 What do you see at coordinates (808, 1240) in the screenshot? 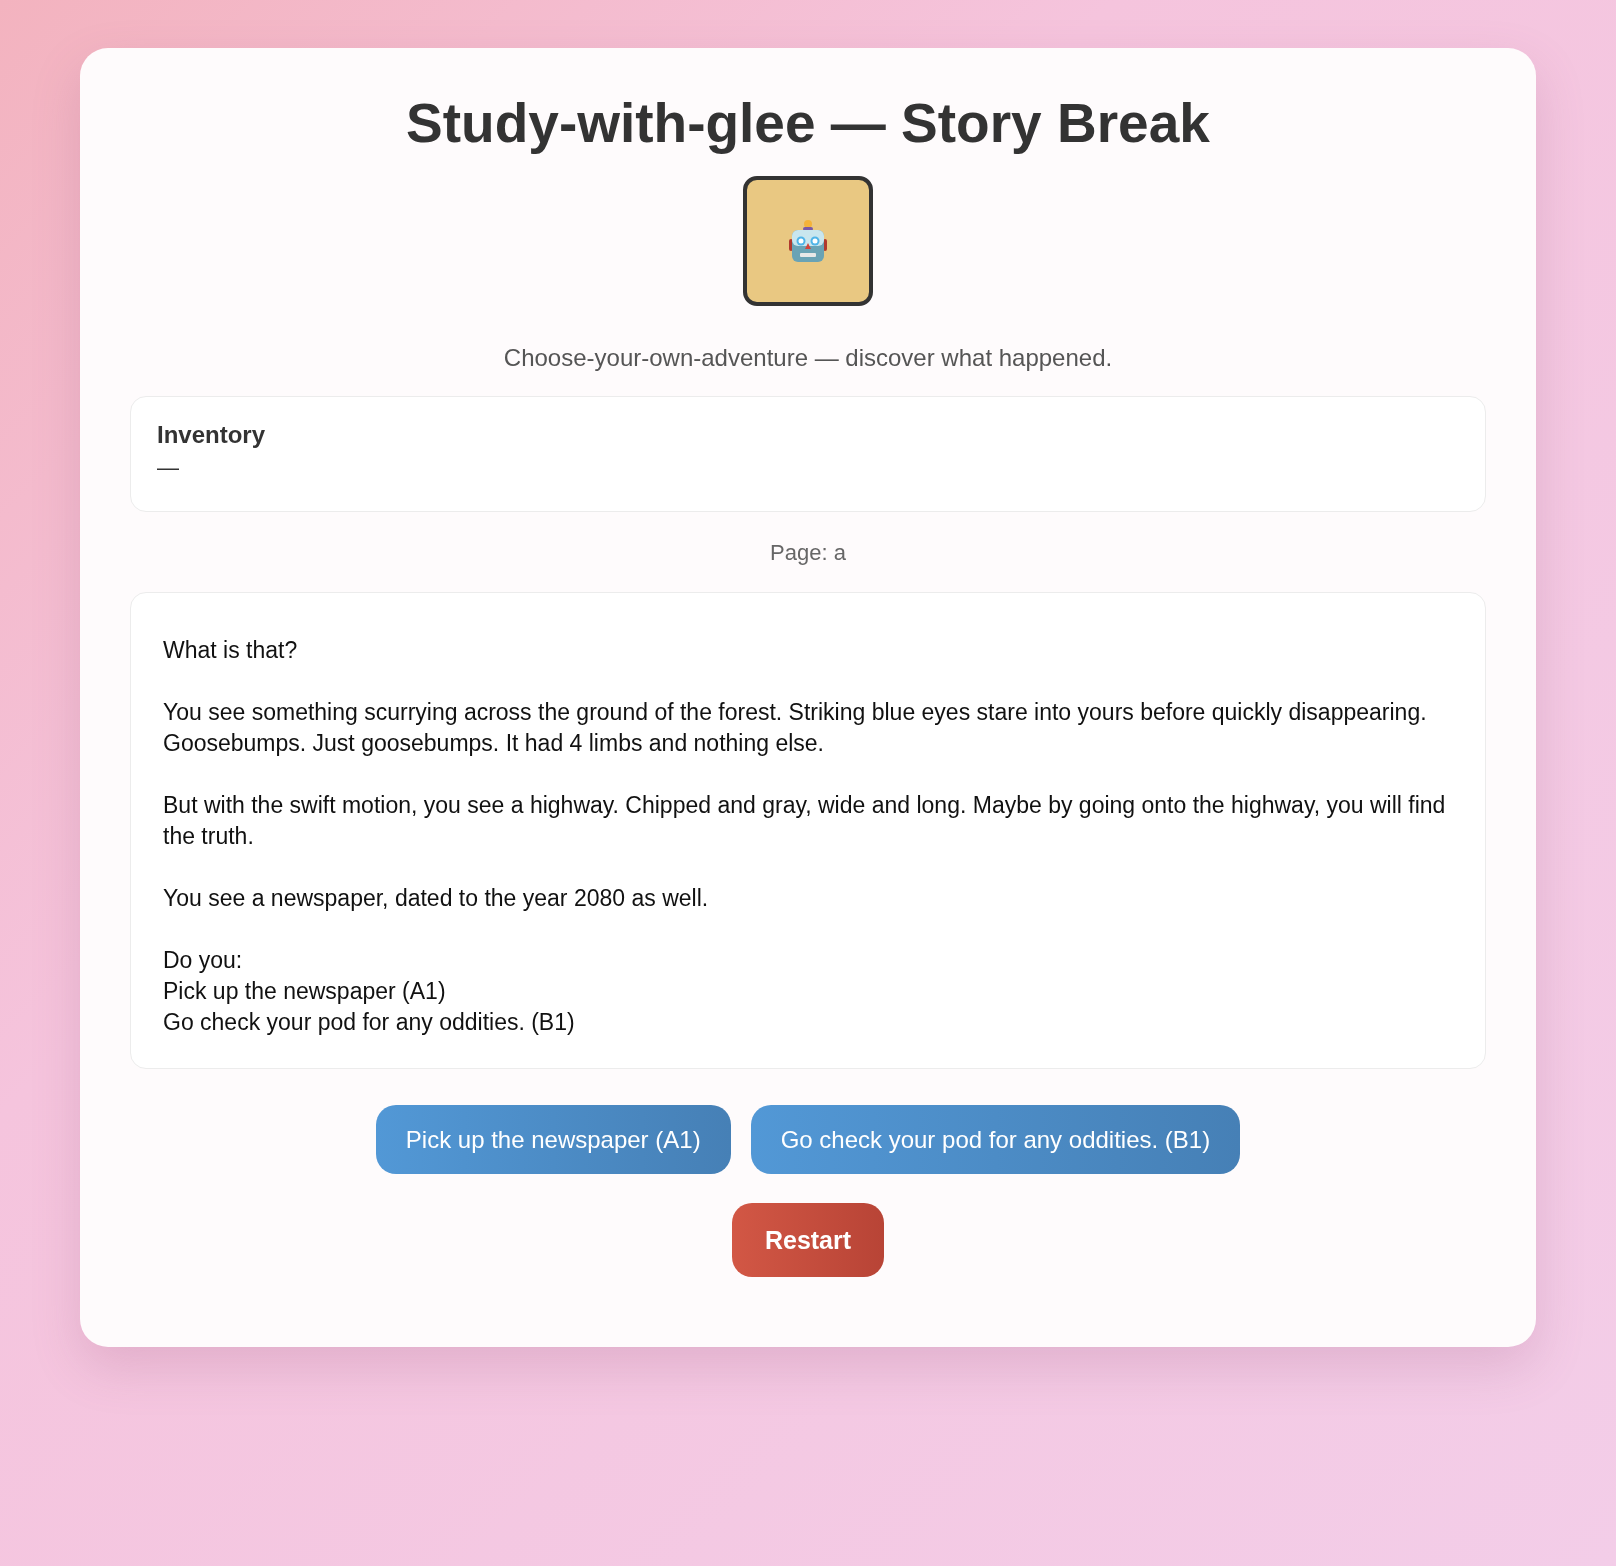
I see `restart-button: Restart` at bounding box center [808, 1240].